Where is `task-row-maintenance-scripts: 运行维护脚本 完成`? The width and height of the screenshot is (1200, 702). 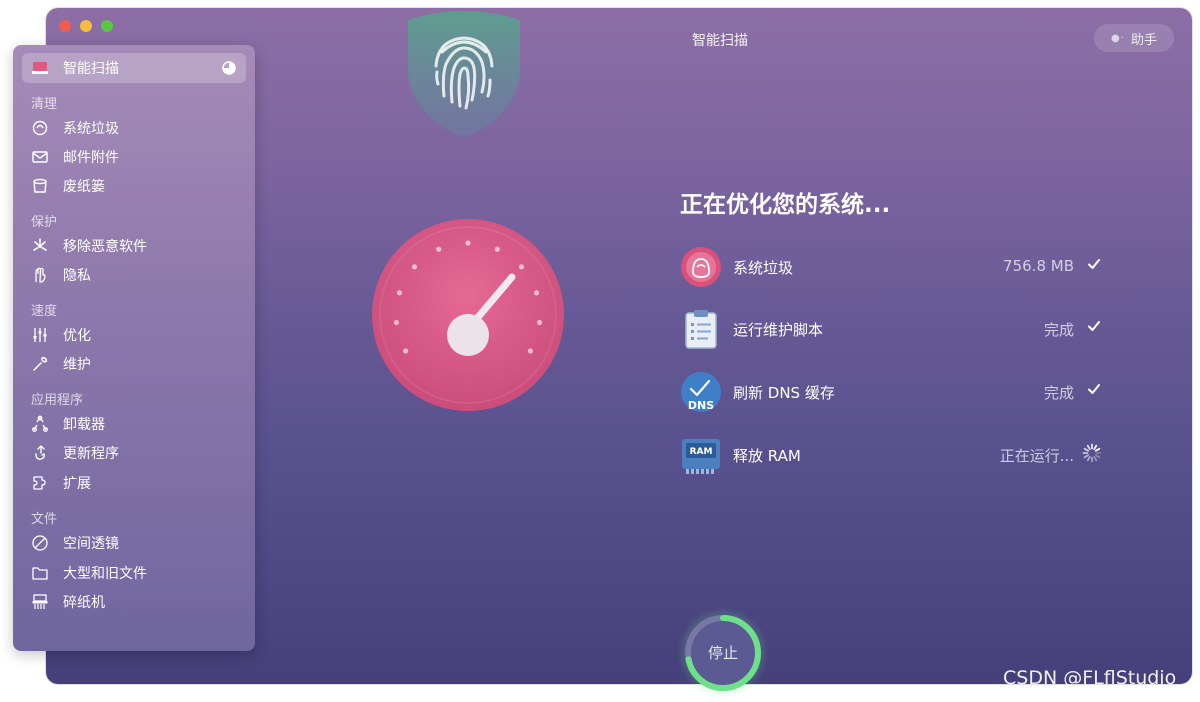 task-row-maintenance-scripts: 运行维护脚本 完成 is located at coordinates (895, 330).